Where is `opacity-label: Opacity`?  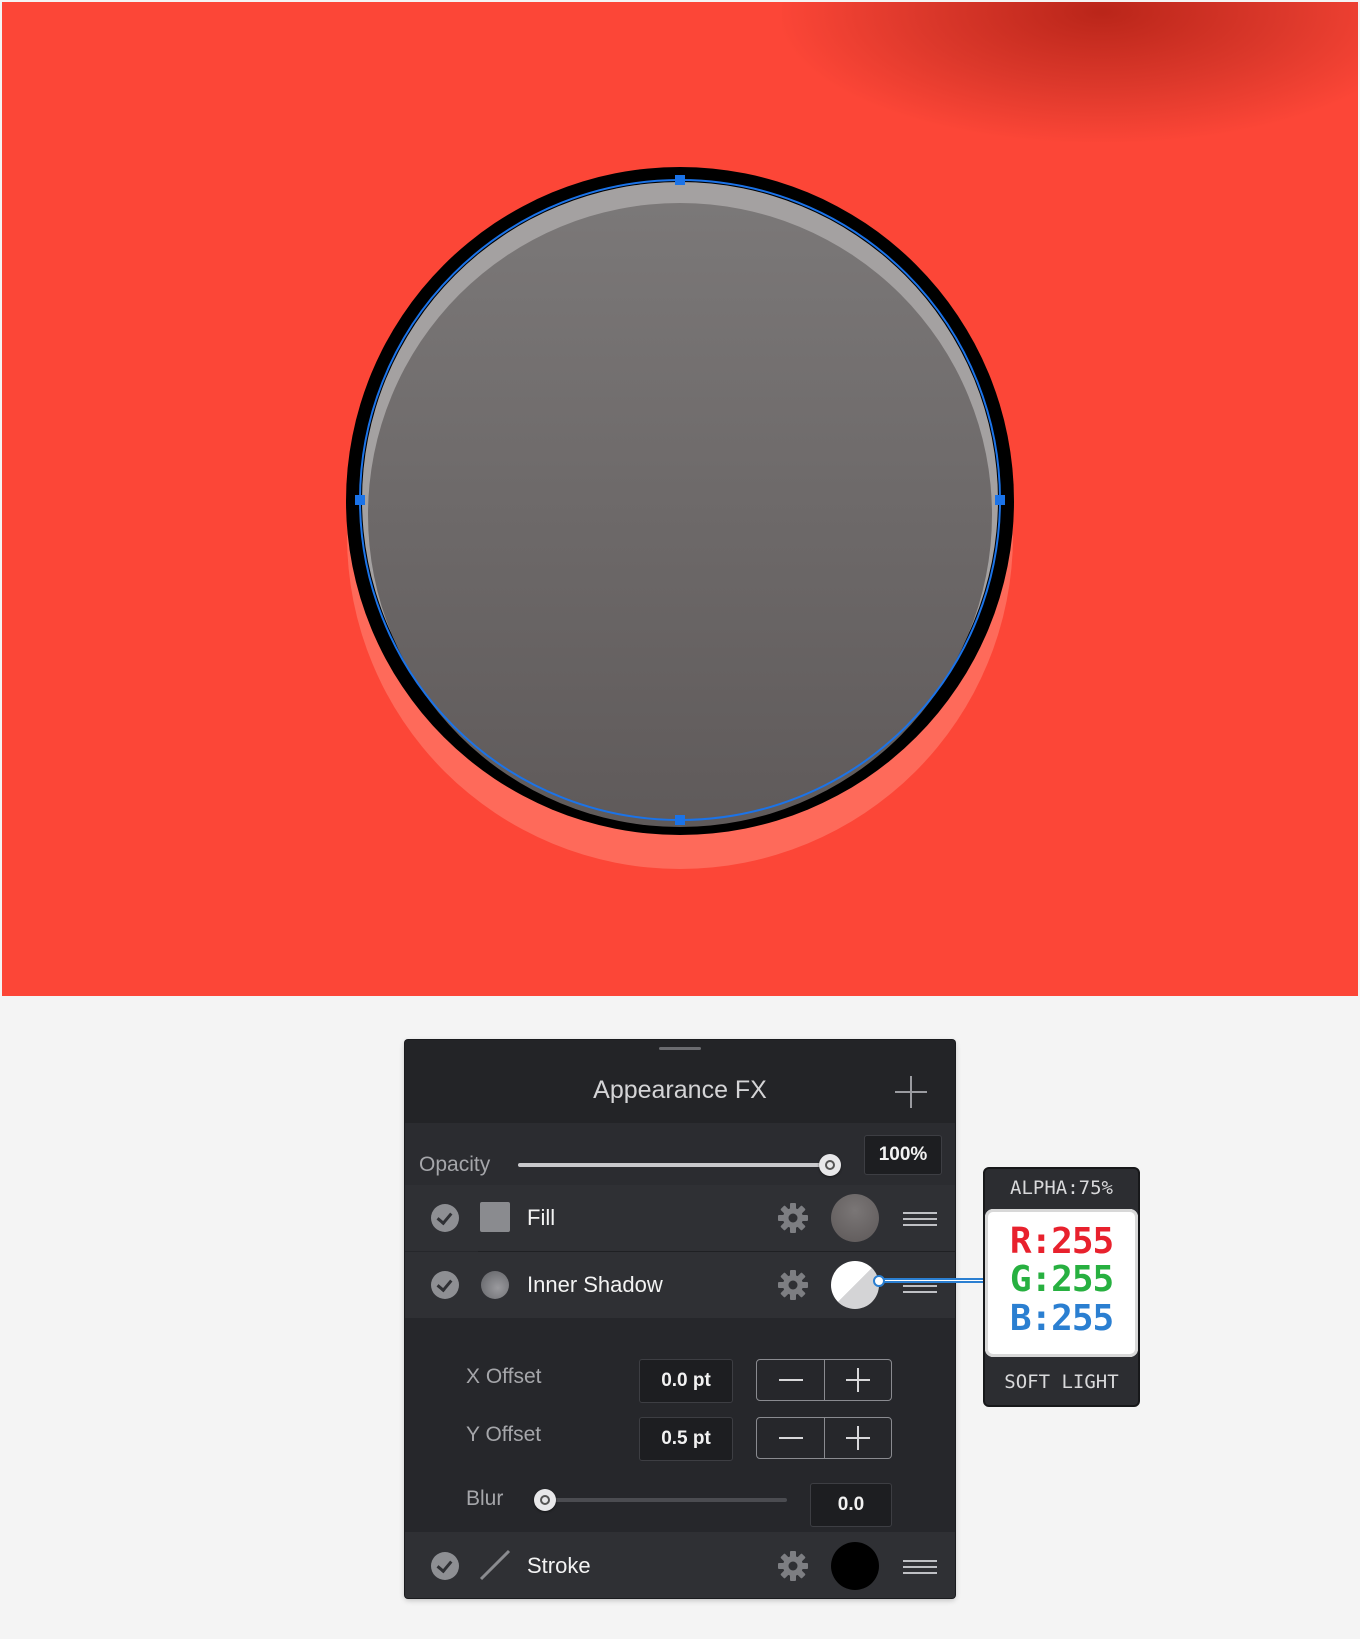 opacity-label: Opacity is located at coordinates (455, 1164).